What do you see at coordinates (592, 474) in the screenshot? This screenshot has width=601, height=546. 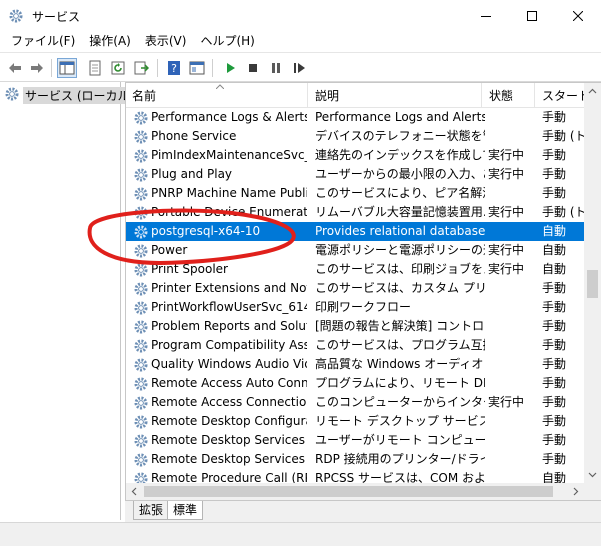 I see `scroll-down-arrow-icon` at bounding box center [592, 474].